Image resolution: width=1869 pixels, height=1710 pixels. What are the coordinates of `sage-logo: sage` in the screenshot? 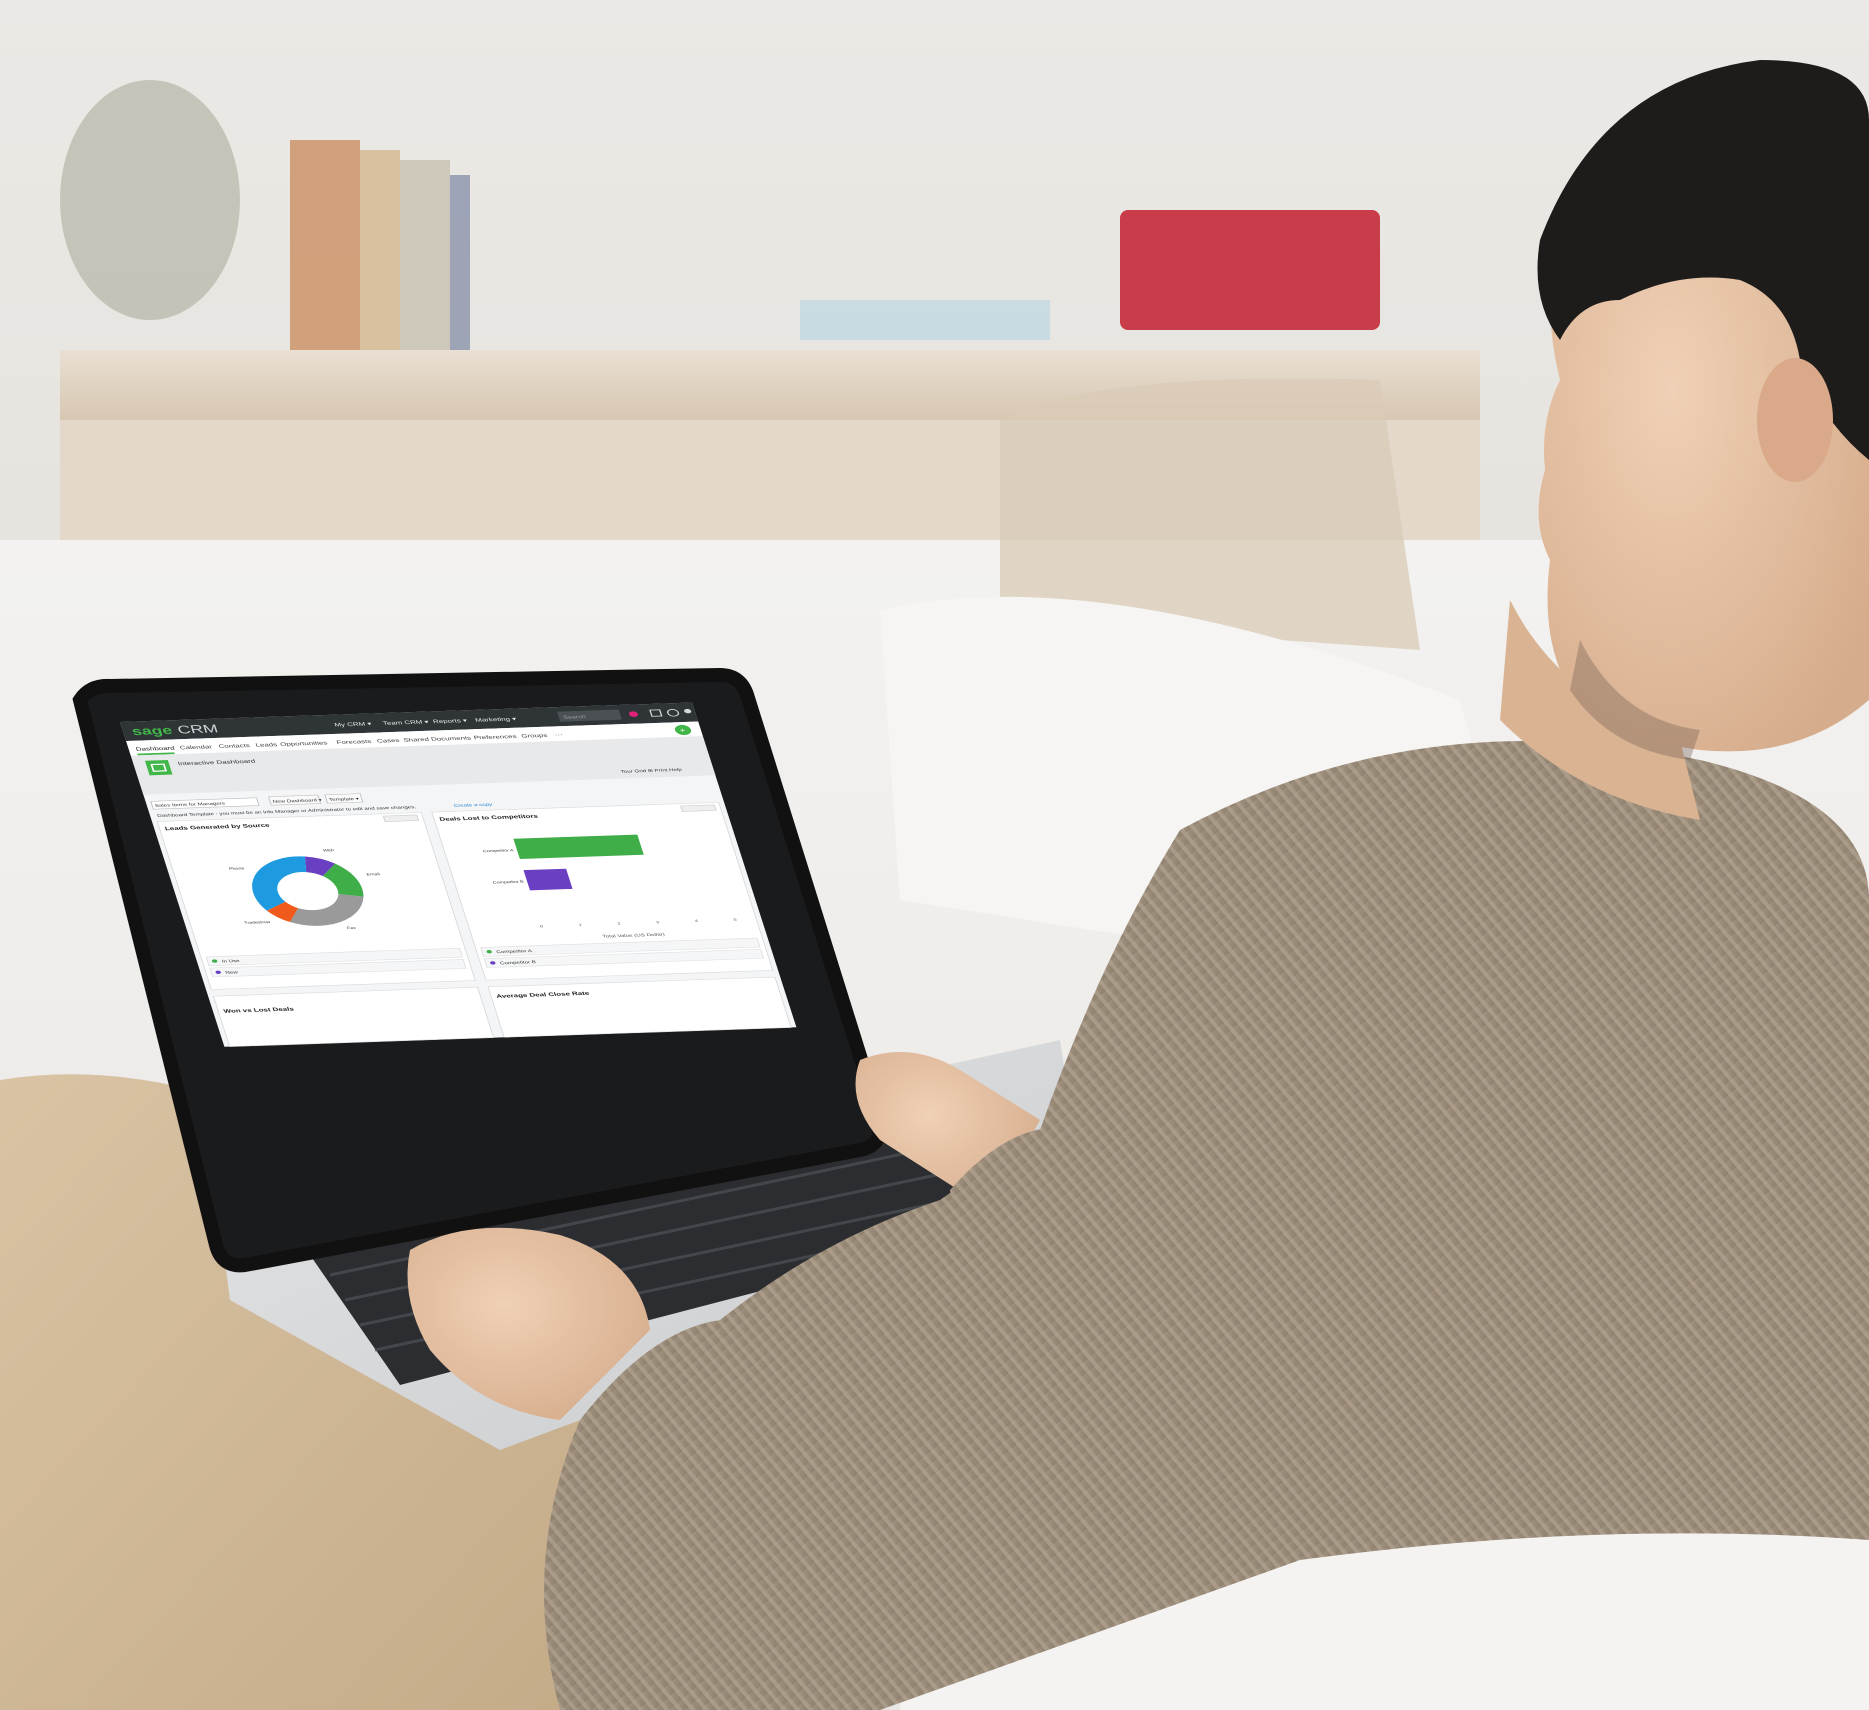 It's located at (152, 731).